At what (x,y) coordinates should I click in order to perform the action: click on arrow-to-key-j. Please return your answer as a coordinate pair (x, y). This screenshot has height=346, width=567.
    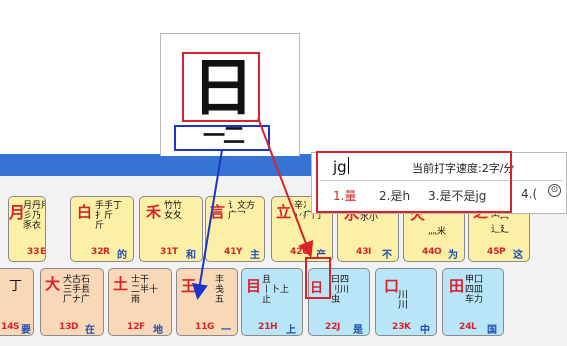
    Looking at the image, I should click on (285, 187).